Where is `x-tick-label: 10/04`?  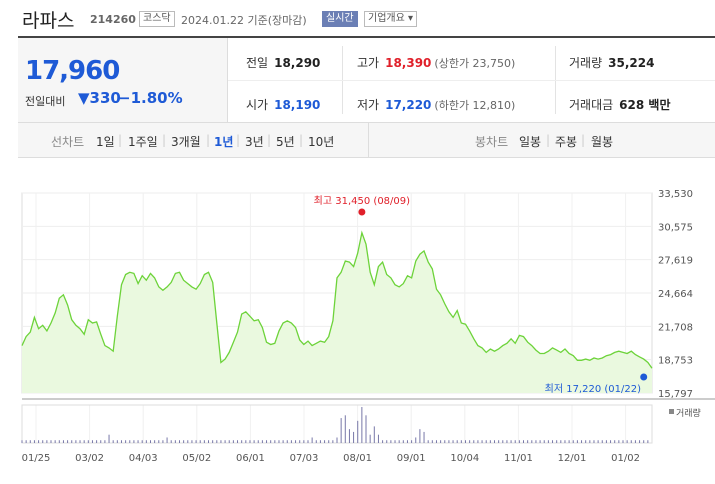 x-tick-label: 10/04 is located at coordinates (464, 458).